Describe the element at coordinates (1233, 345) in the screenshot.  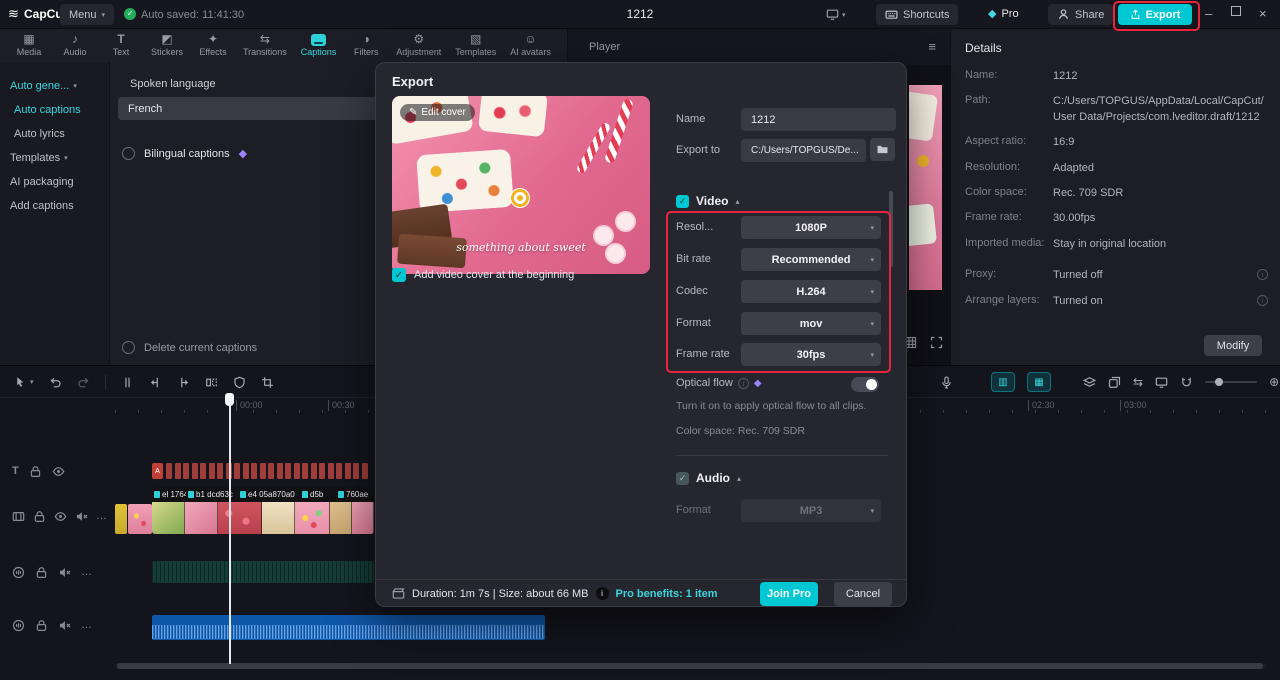
I see `modify-button: Modify` at that location.